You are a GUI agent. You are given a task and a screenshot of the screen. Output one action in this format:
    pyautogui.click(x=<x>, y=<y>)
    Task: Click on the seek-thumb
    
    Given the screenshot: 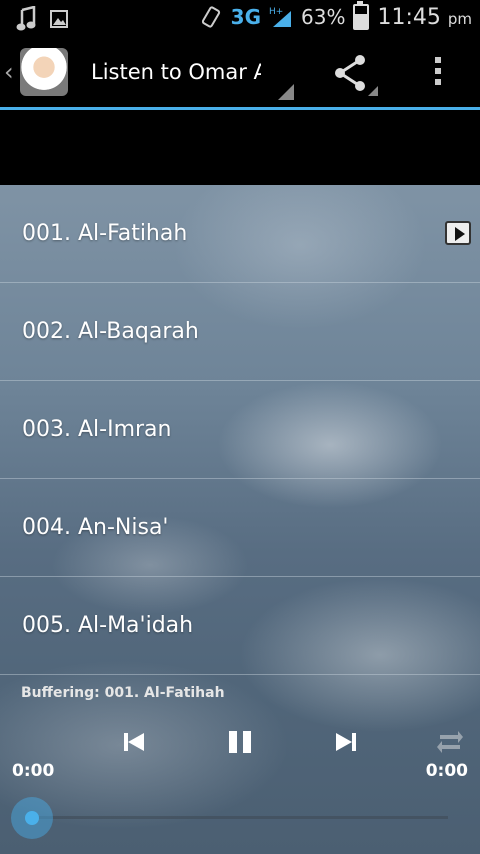 What is the action you would take?
    pyautogui.click(x=32, y=818)
    